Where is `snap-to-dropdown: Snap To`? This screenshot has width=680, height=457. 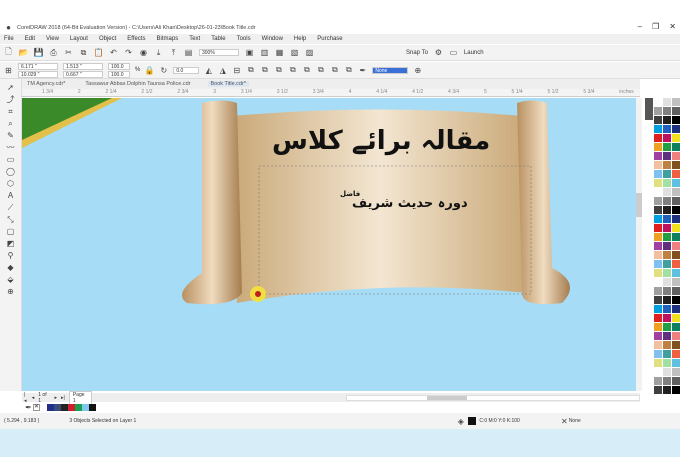 snap-to-dropdown: Snap To is located at coordinates (417, 53).